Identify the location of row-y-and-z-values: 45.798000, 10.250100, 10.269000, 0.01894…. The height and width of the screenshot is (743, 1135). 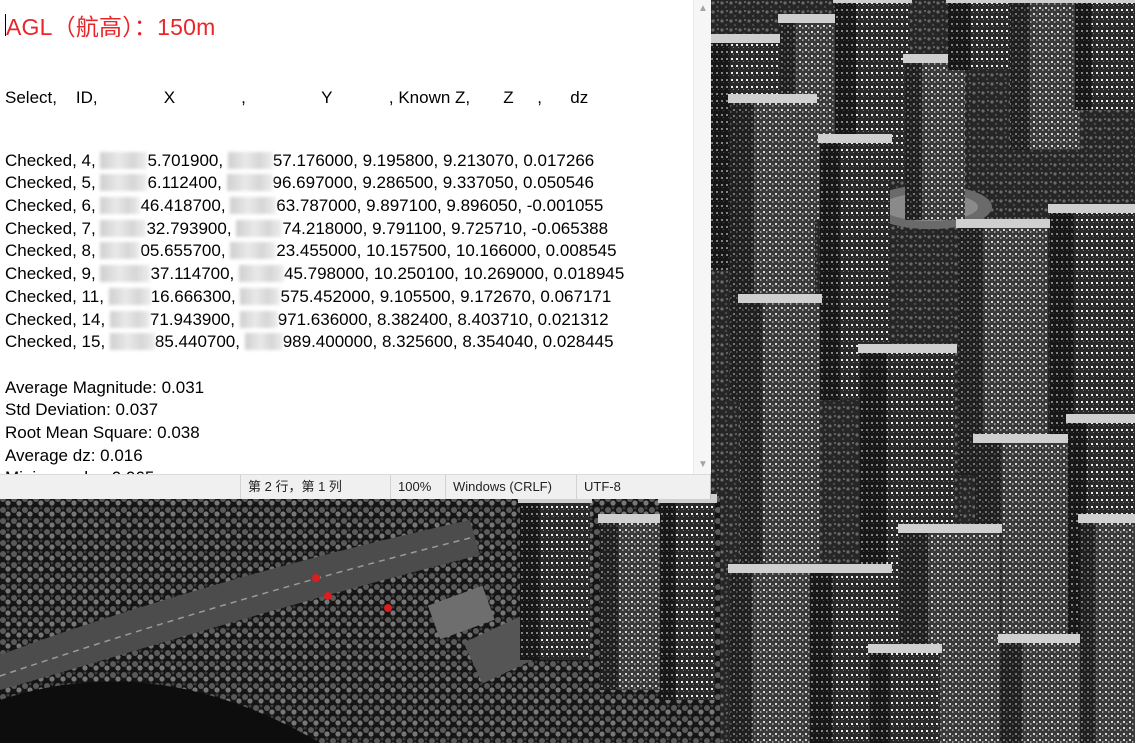
(454, 274).